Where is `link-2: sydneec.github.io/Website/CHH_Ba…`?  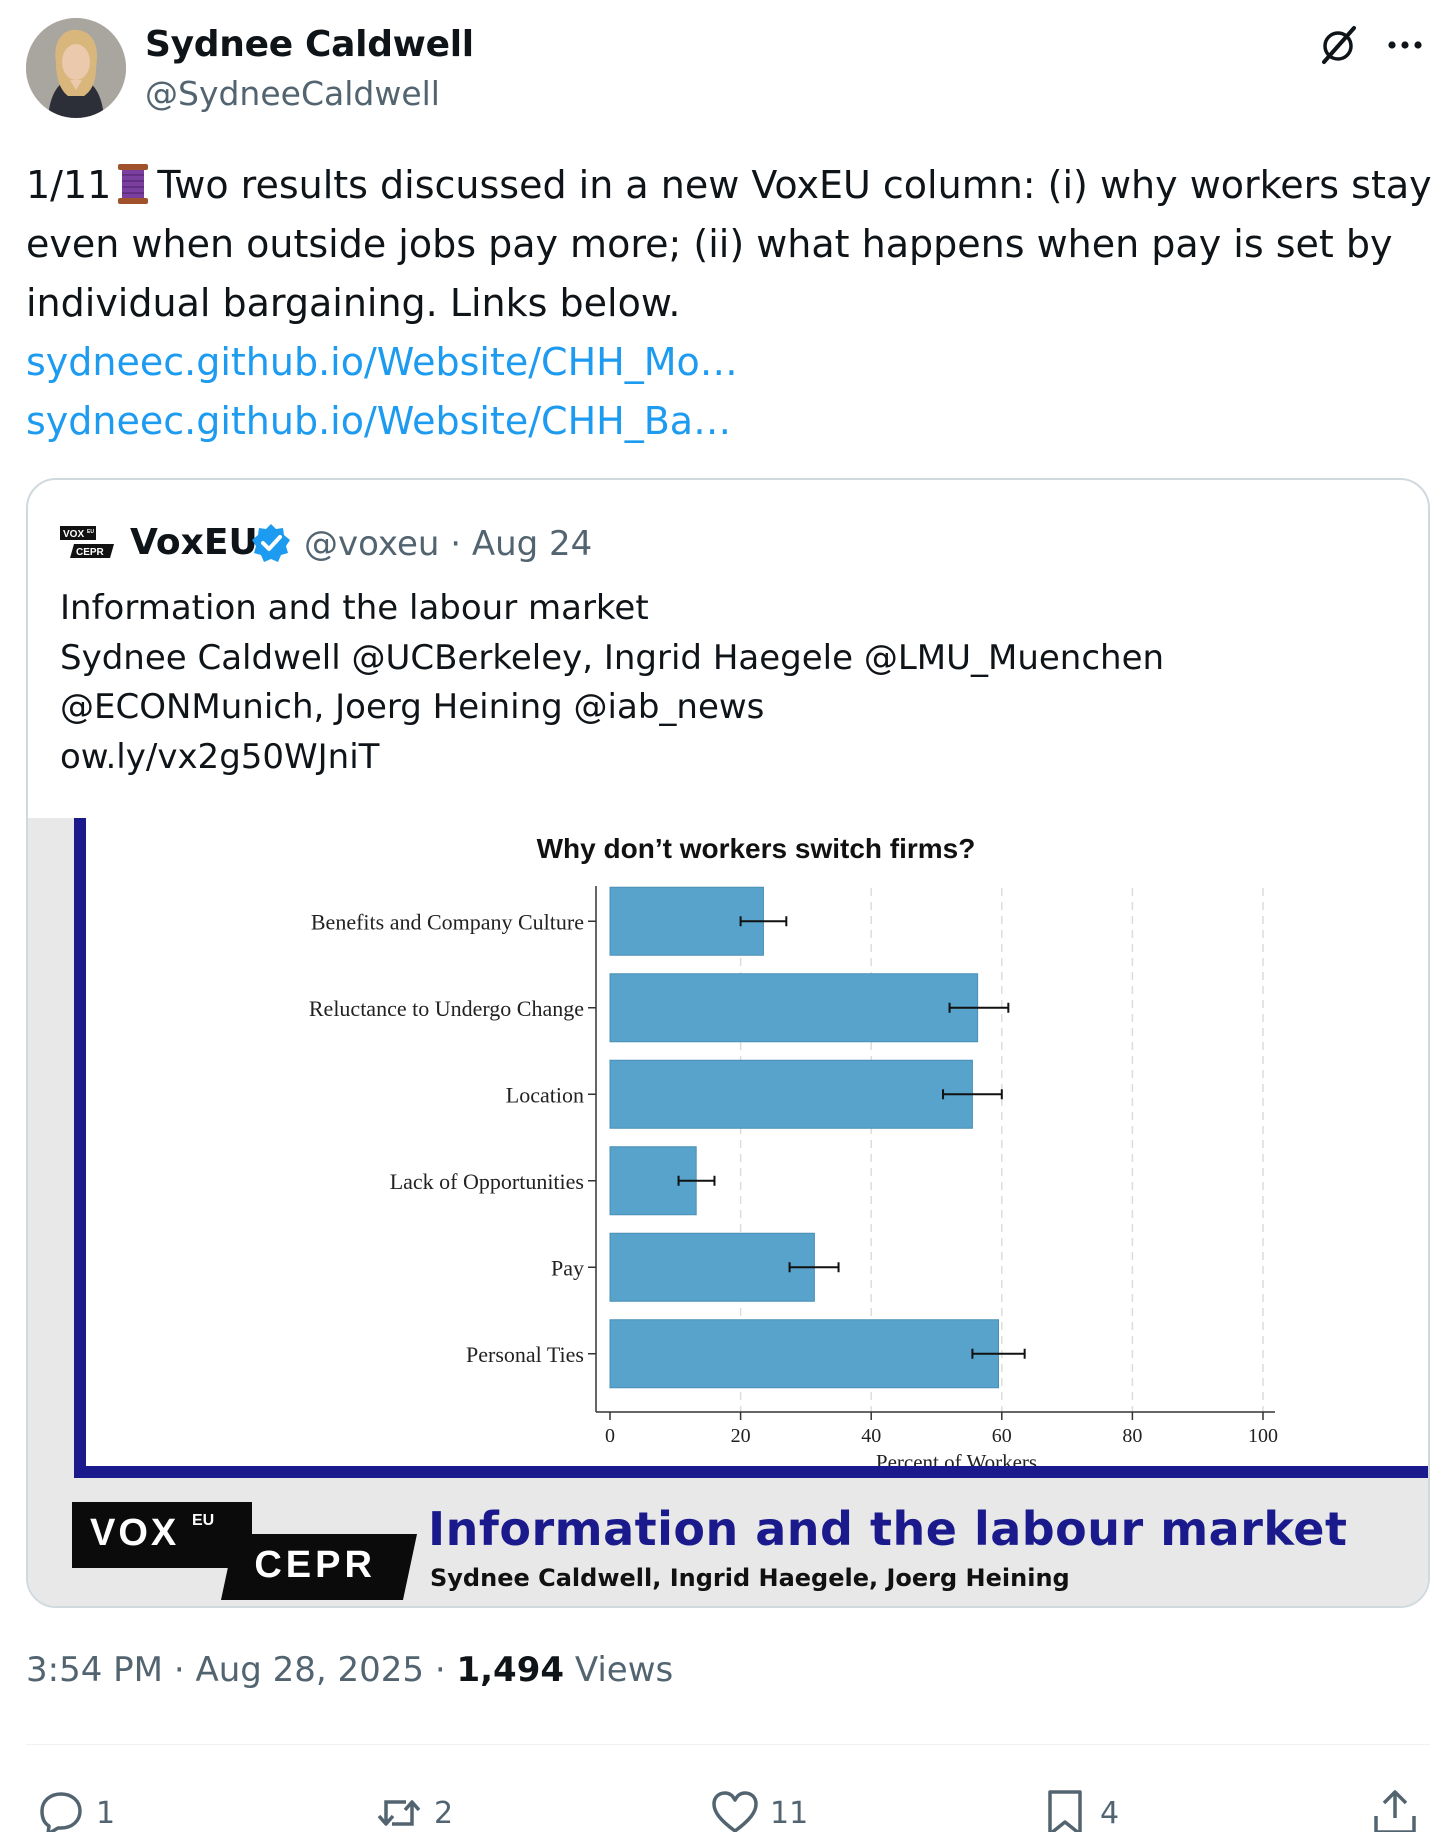 link-2: sydneec.github.io/Website/CHH_Ba… is located at coordinates (731, 421).